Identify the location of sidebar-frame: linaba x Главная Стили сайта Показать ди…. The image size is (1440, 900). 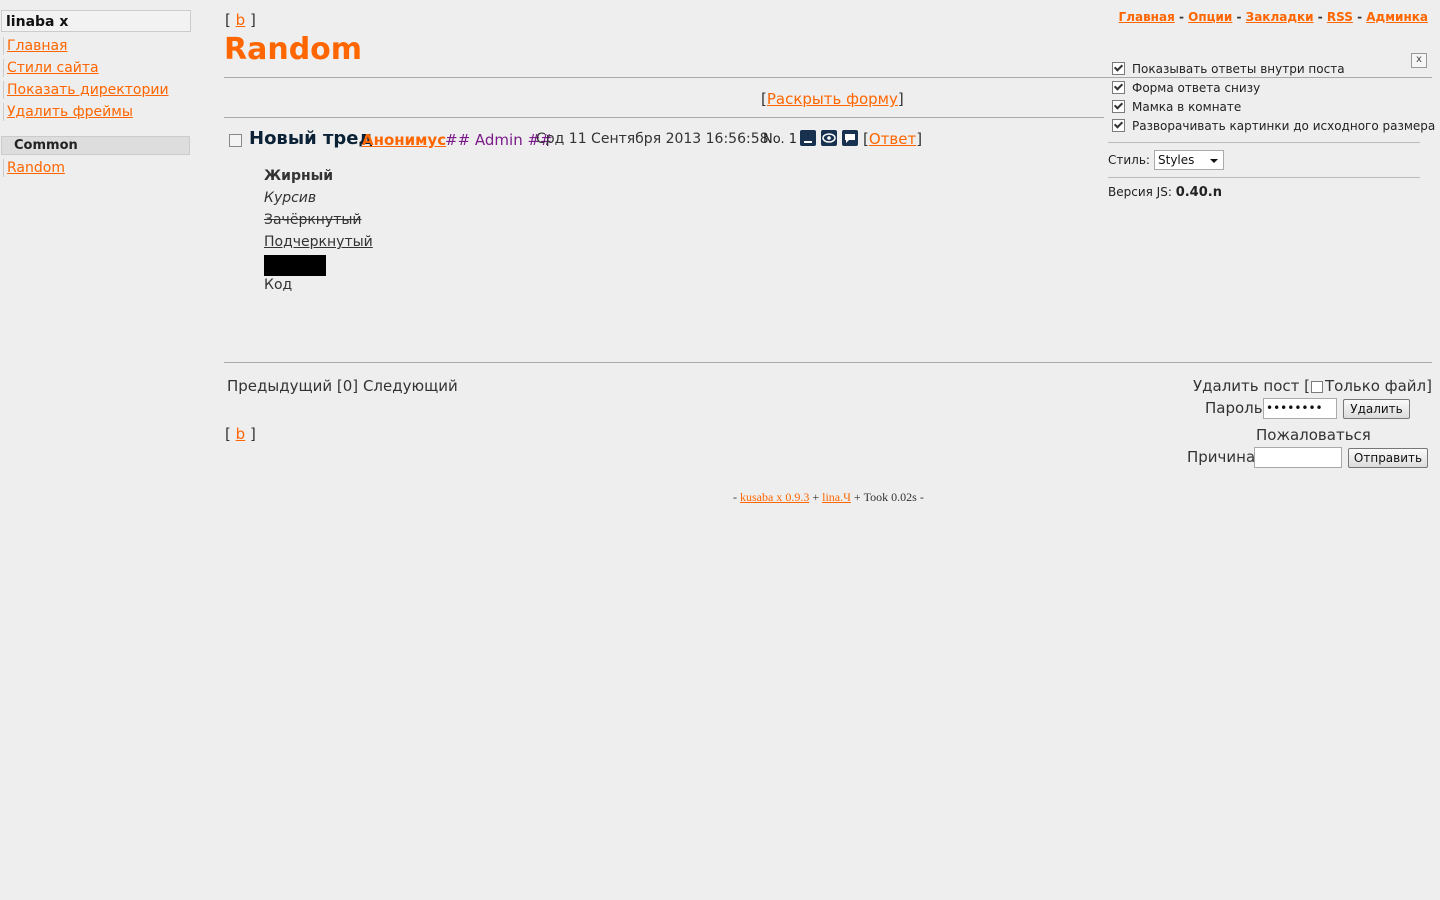
(100, 450).